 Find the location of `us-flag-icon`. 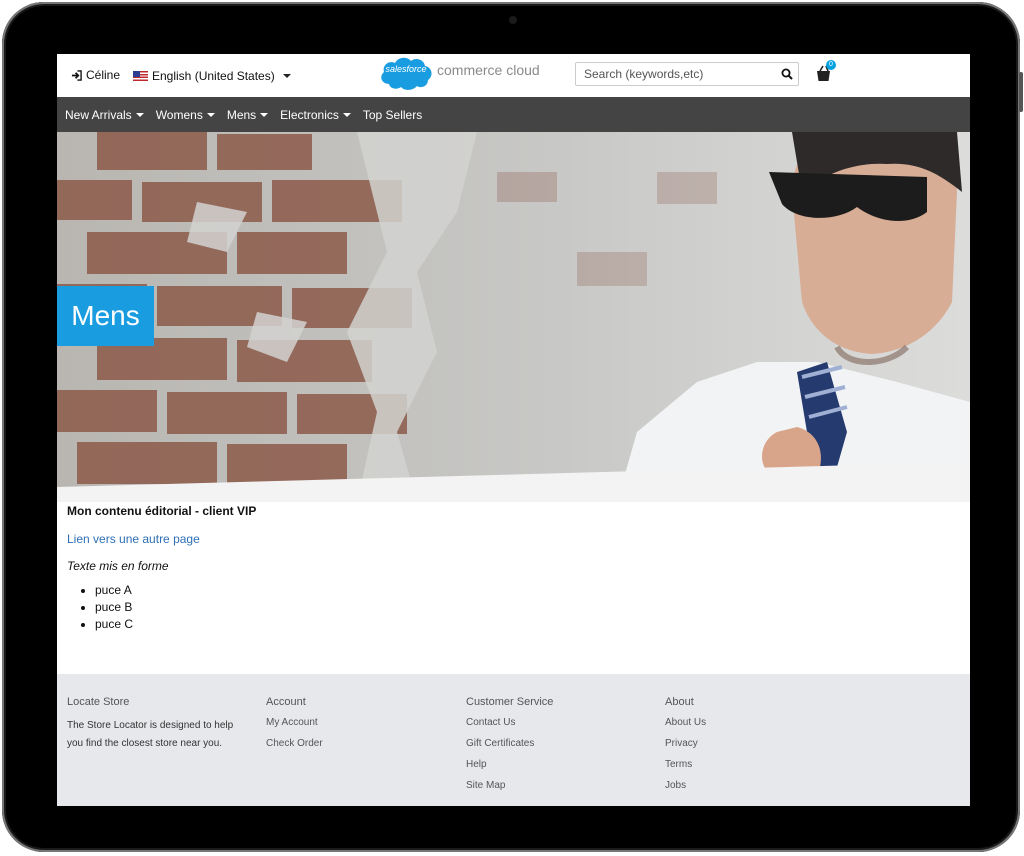

us-flag-icon is located at coordinates (140, 76).